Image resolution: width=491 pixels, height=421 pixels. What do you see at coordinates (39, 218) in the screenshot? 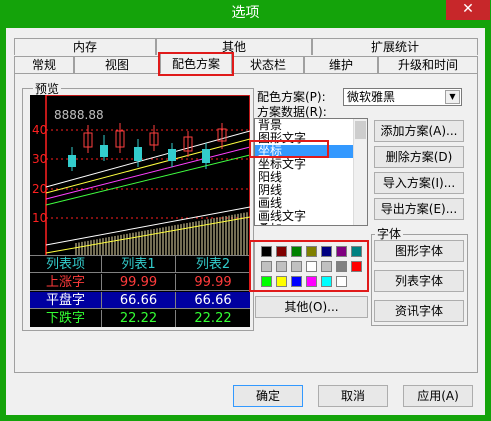
I see `axis-tick: 10` at bounding box center [39, 218].